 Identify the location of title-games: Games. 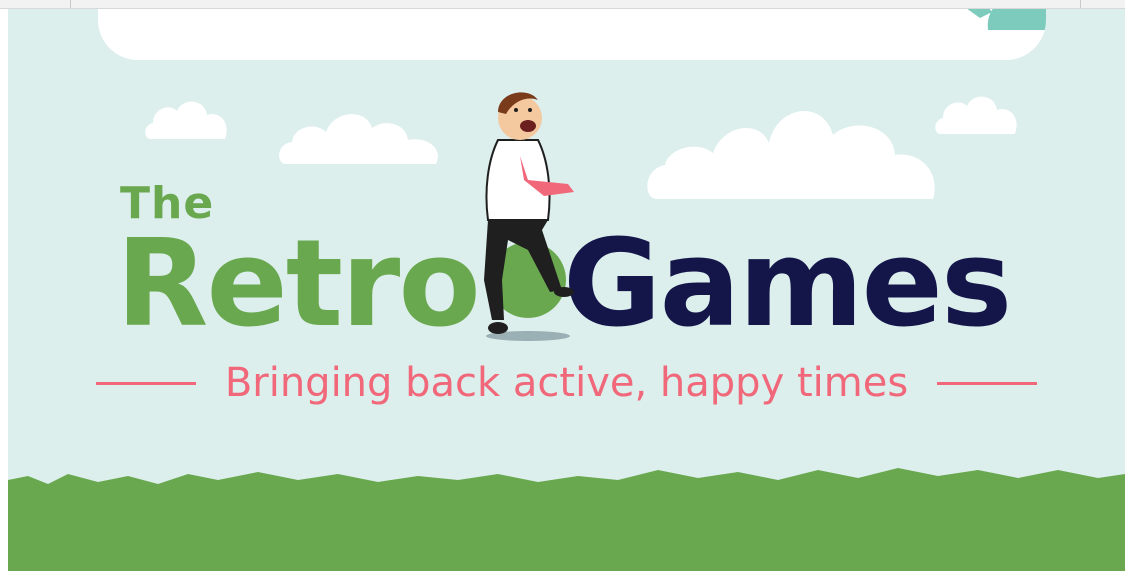
(787, 284).